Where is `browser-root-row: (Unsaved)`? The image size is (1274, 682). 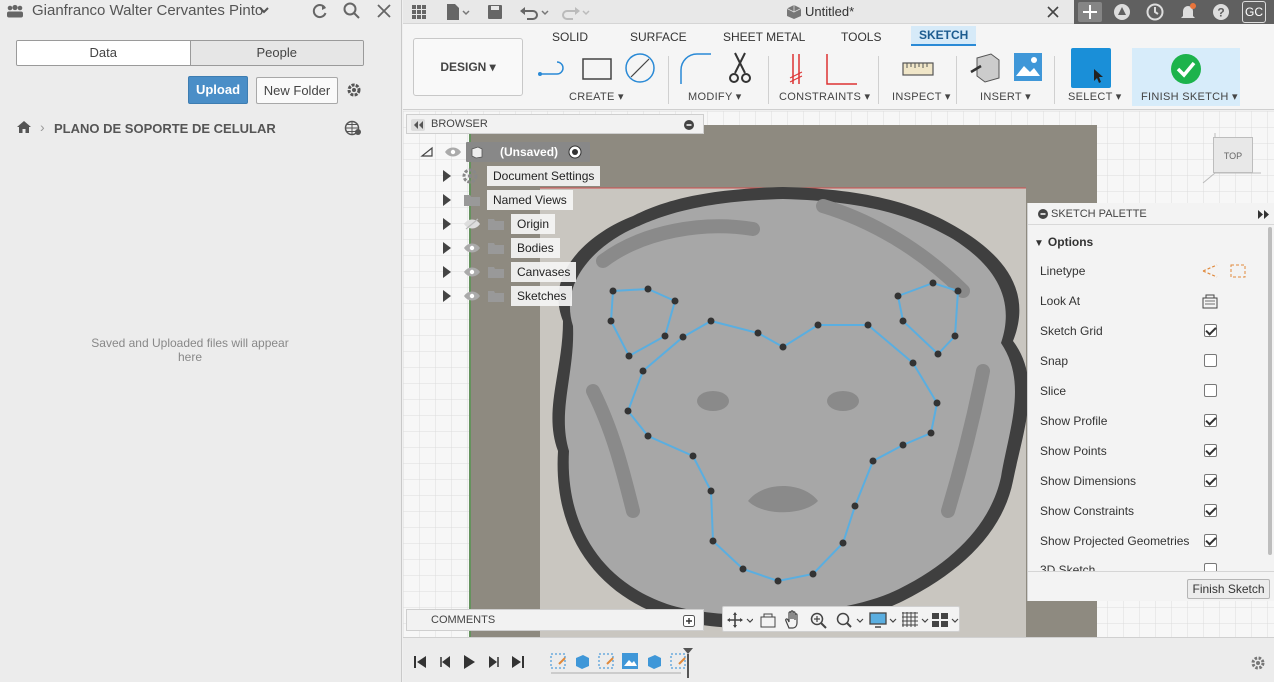
browser-root-row: (Unsaved) is located at coordinates (510, 152).